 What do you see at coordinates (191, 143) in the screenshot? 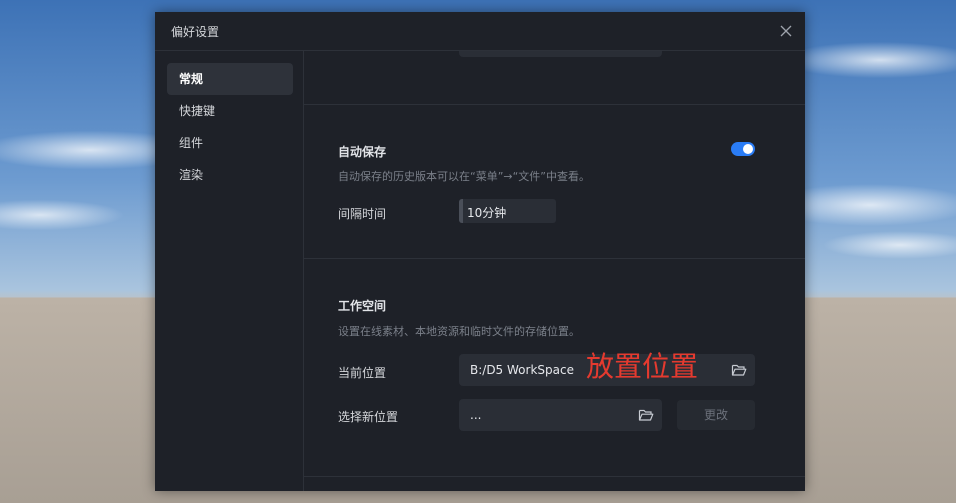
I see `sidebar-item-label: 组件` at bounding box center [191, 143].